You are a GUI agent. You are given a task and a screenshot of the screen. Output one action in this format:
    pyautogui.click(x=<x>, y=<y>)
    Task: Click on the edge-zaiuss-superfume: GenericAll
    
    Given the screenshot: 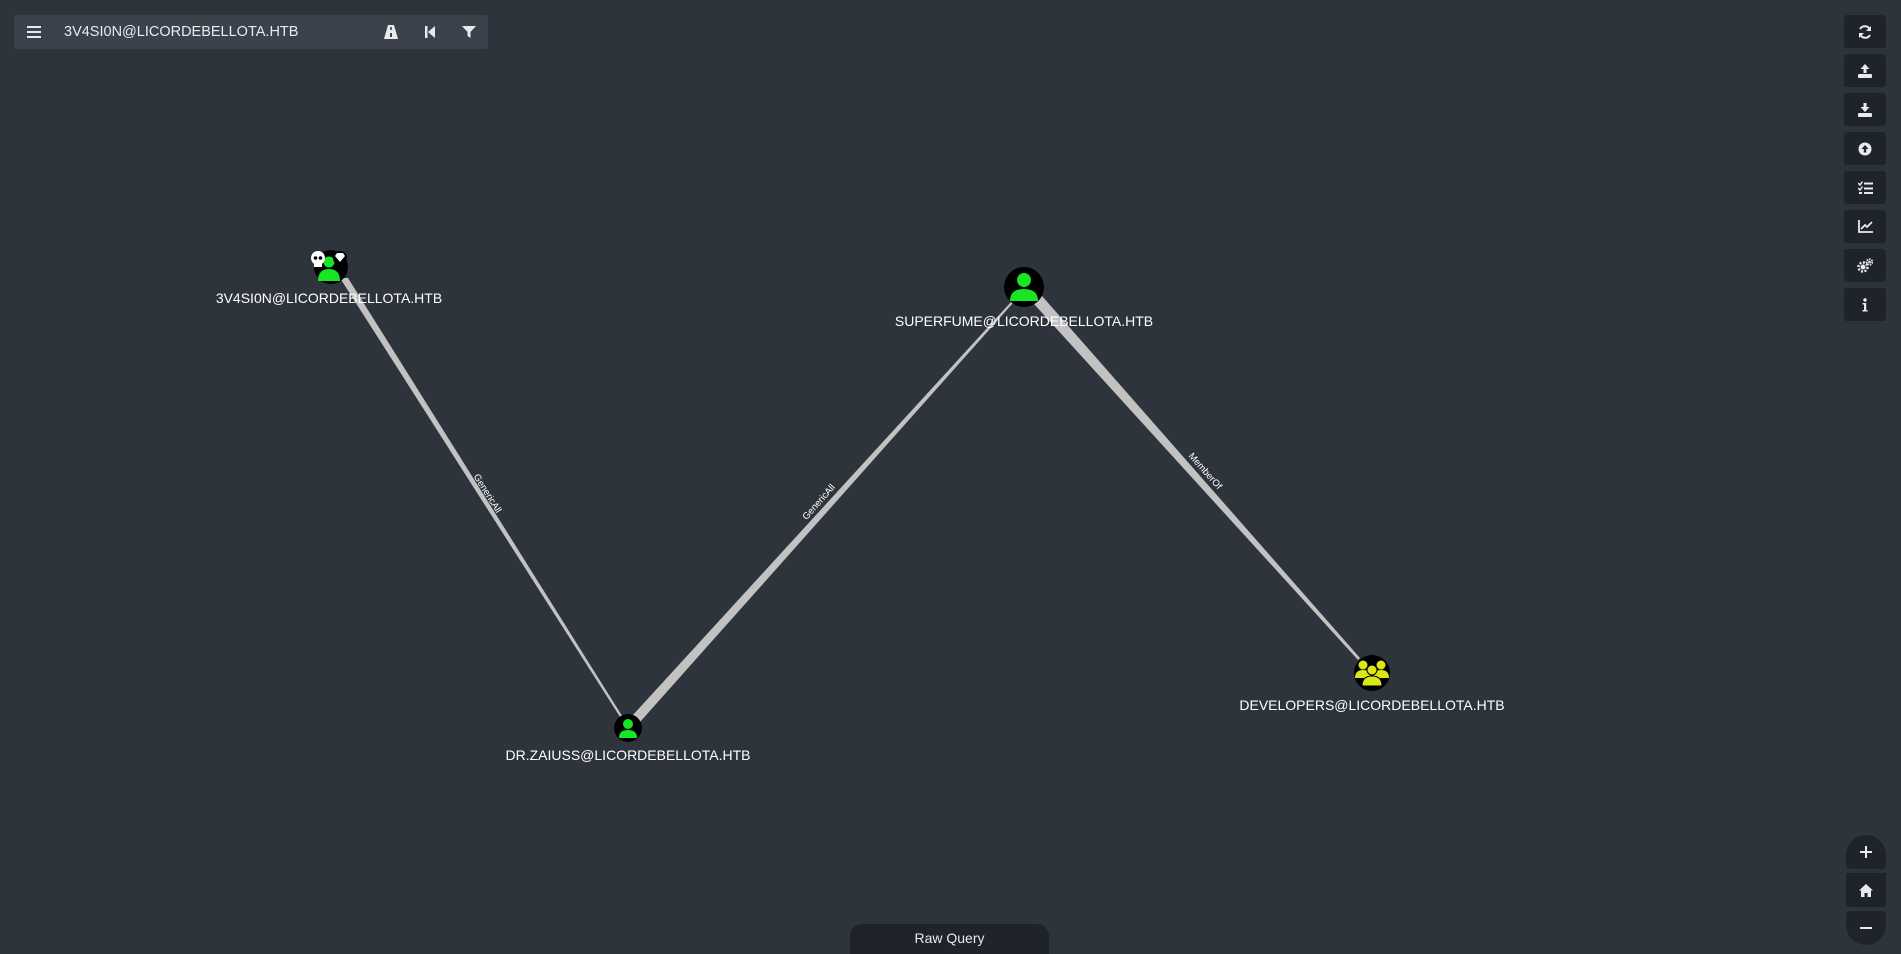 What is the action you would take?
    pyautogui.click(x=822, y=512)
    